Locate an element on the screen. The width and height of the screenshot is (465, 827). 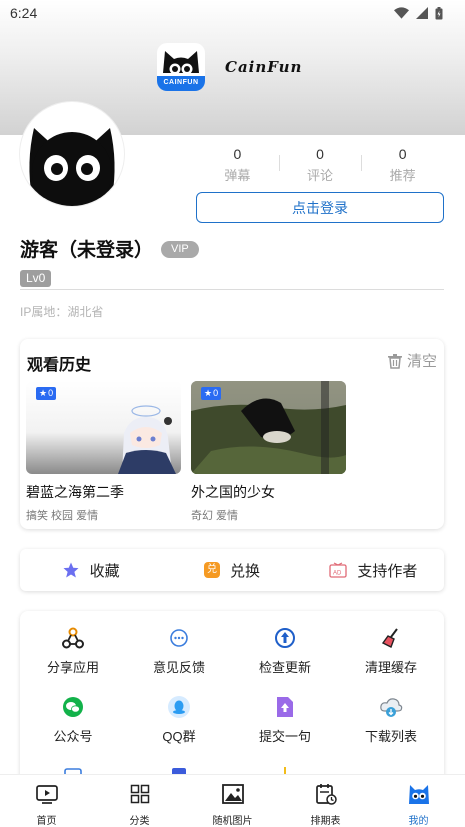
tab-label: 排期表 is located at coordinates (325, 821).